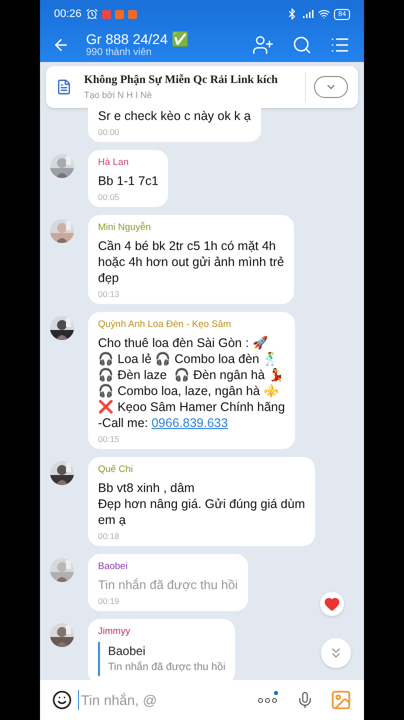 The image size is (404, 720). I want to click on pinned-title: Không Phận Sự Miễn Qc Rải Link kích, so click(181, 80).